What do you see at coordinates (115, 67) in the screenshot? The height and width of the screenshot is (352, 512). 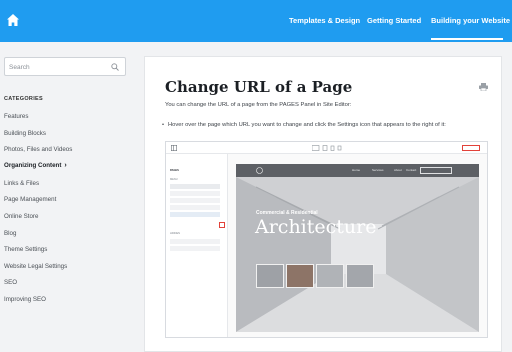 I see `search-icon` at bounding box center [115, 67].